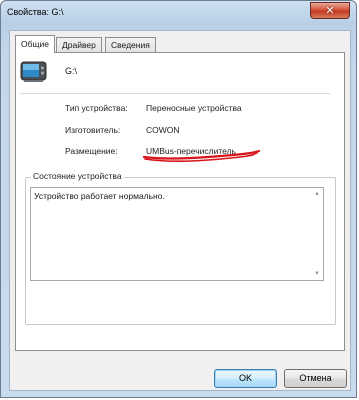  Describe the element at coordinates (33, 71) in the screenshot. I see `portable-device-icon` at that location.